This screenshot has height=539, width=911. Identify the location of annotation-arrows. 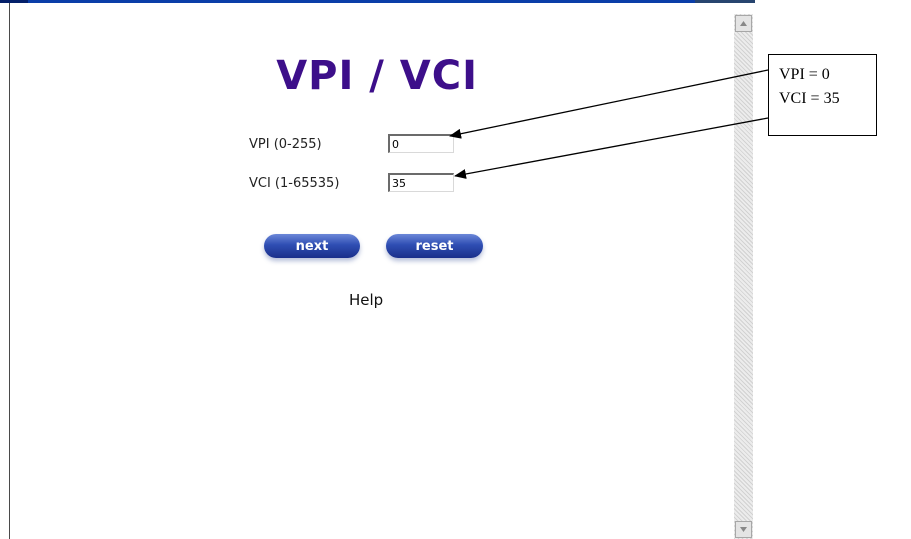
(609, 124).